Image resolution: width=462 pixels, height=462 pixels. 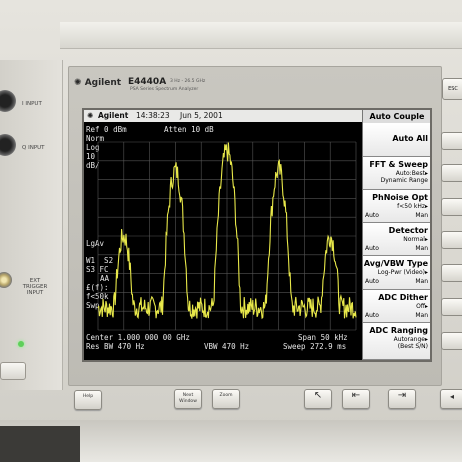 I want to click on i-input-label: I INPUT, so click(x=32, y=104).